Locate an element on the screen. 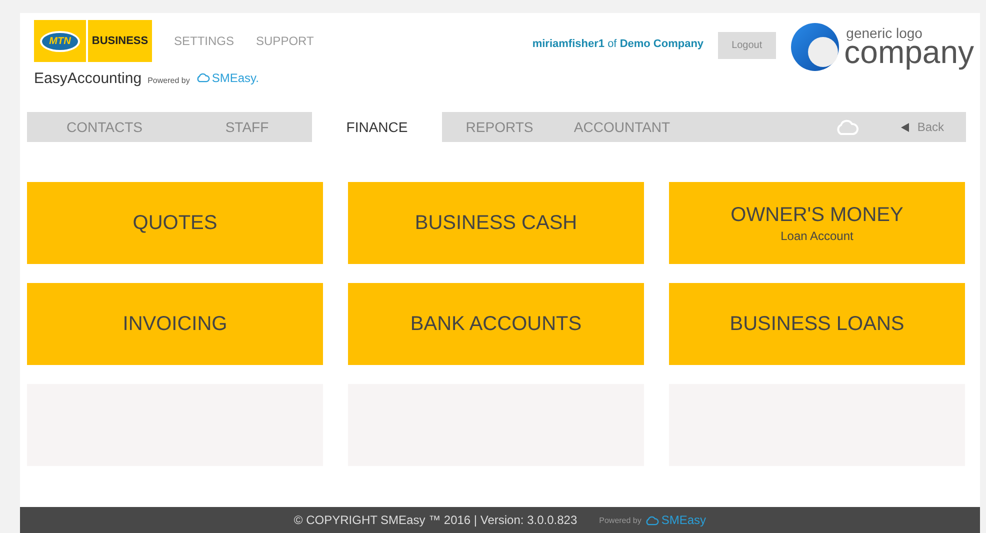 The height and width of the screenshot is (533, 986). company-logo: generic logo company is located at coordinates (882, 47).